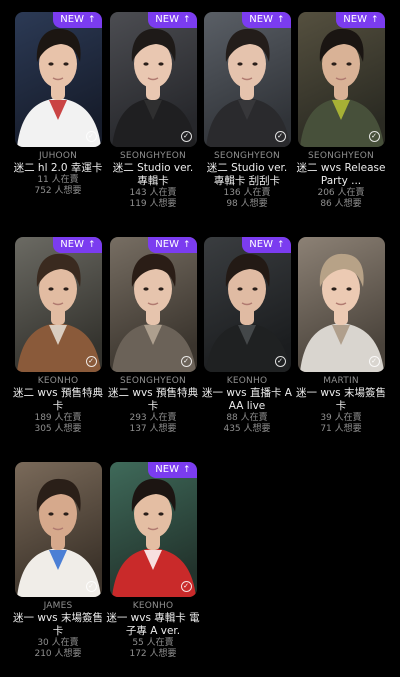 Image resolution: width=400 pixels, height=677 pixels. What do you see at coordinates (153, 429) in the screenshot?
I see `wanted-count: 137 人想要` at bounding box center [153, 429].